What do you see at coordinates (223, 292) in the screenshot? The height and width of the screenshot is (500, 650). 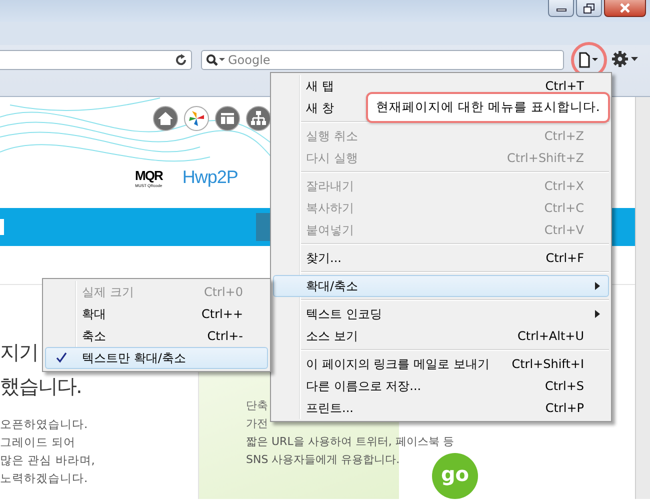 I see `shortcut-label: Ctrl+0` at bounding box center [223, 292].